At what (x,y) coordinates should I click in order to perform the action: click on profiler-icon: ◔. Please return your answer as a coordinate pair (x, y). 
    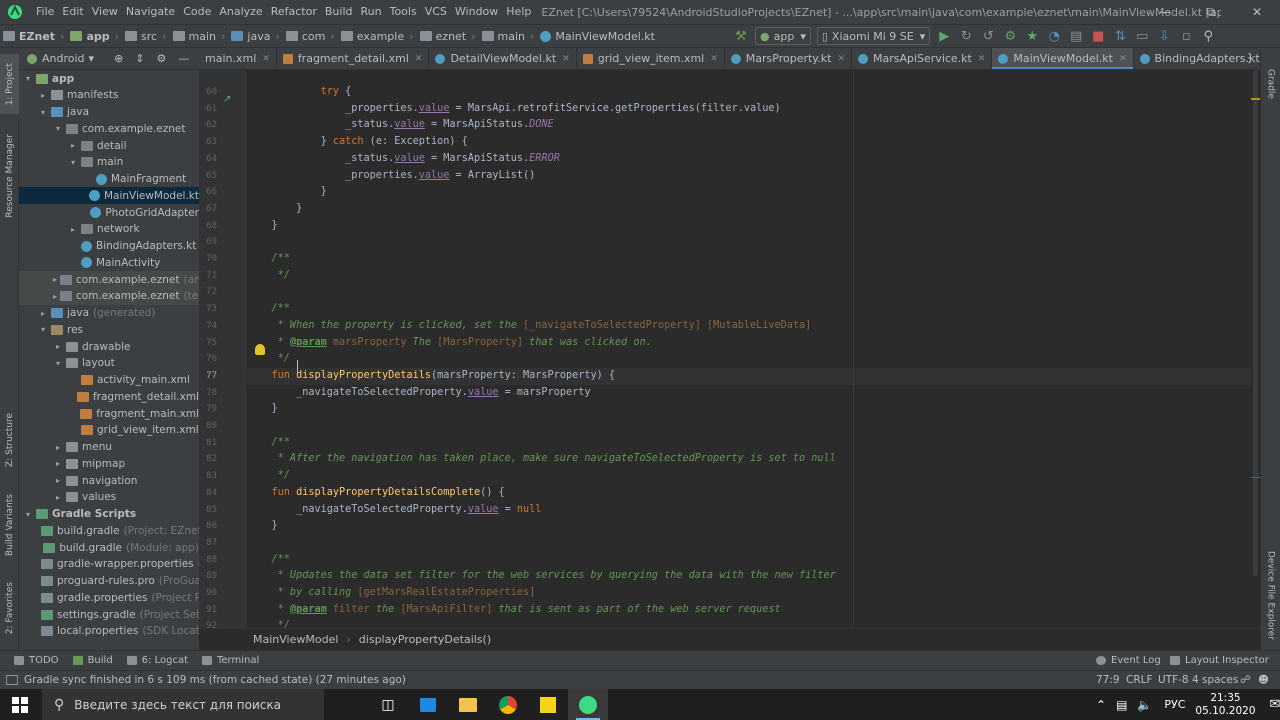
    Looking at the image, I should click on (1054, 36).